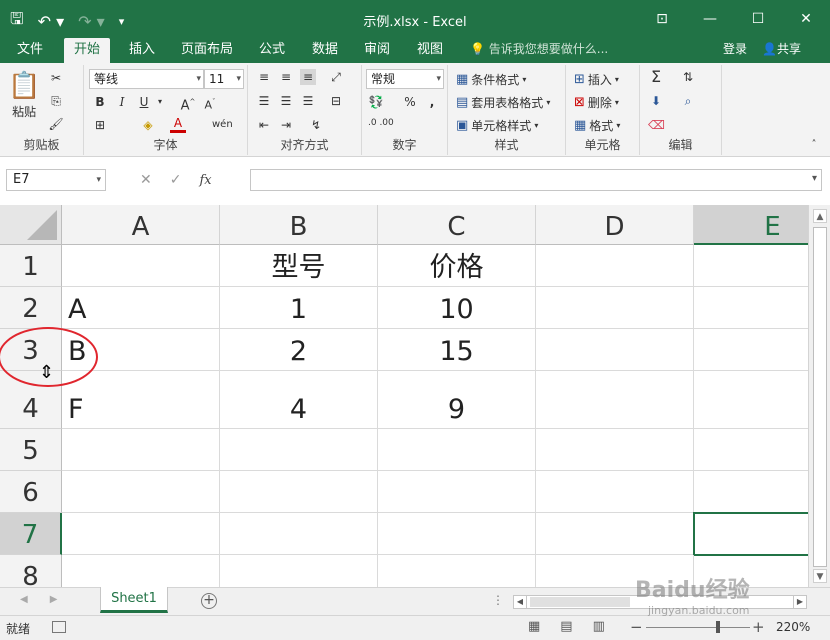 The image size is (830, 640). What do you see at coordinates (142, 50) in the screenshot?
I see `tab-insert: 插入` at bounding box center [142, 50].